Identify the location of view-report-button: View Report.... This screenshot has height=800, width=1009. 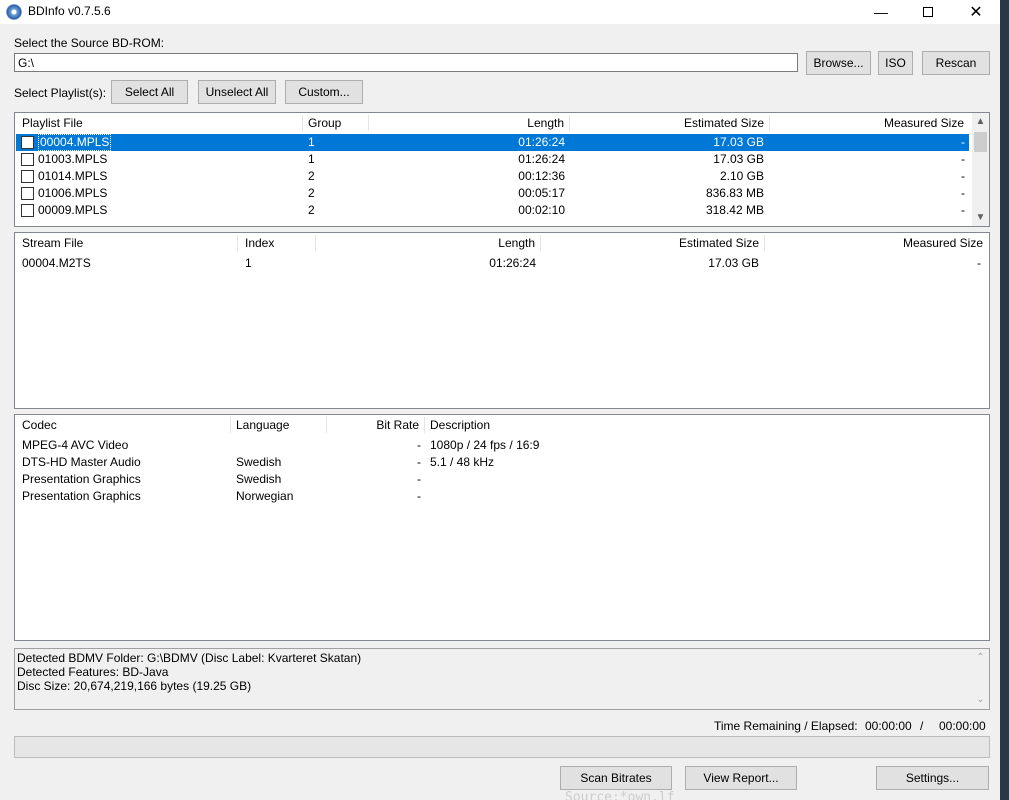
(741, 778).